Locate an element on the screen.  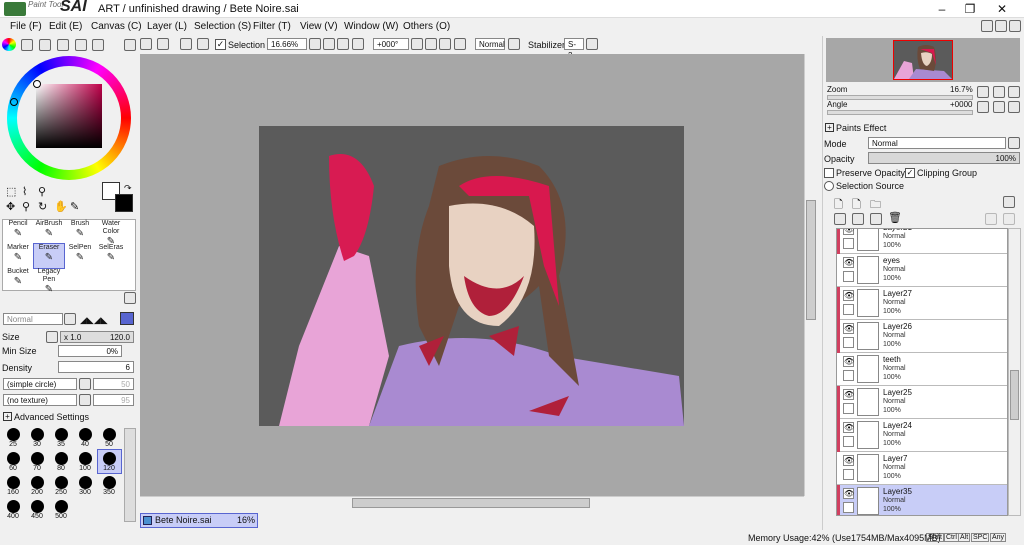
layer-row: 👁 Layer25 Normal 100% is located at coordinates (922, 402).